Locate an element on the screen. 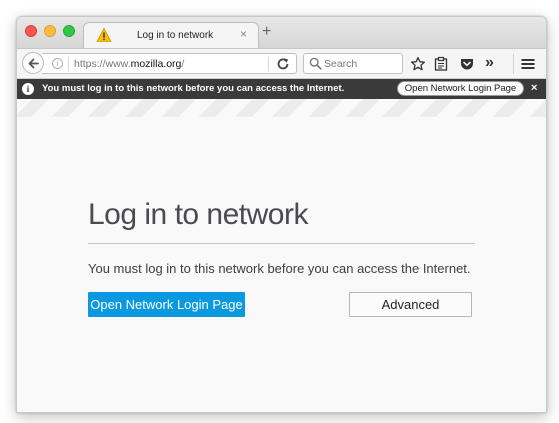 Image resolution: width=559 pixels, height=423 pixels. tab-strip: Log in to network × + is located at coordinates (281, 33).